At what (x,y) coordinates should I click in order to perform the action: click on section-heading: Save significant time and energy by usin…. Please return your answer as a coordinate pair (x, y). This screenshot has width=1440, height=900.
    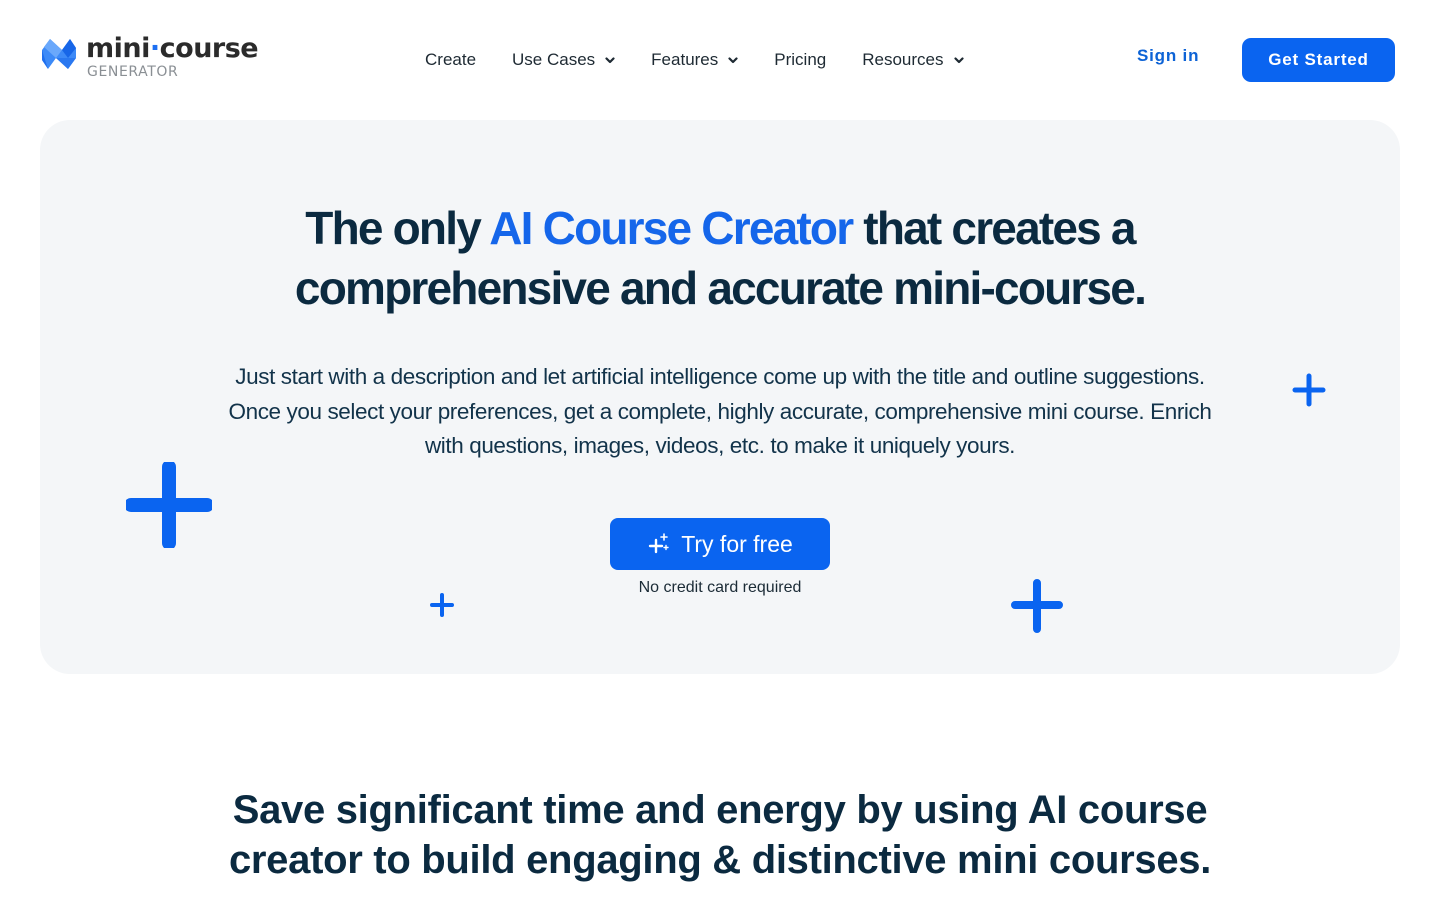
    Looking at the image, I should click on (720, 835).